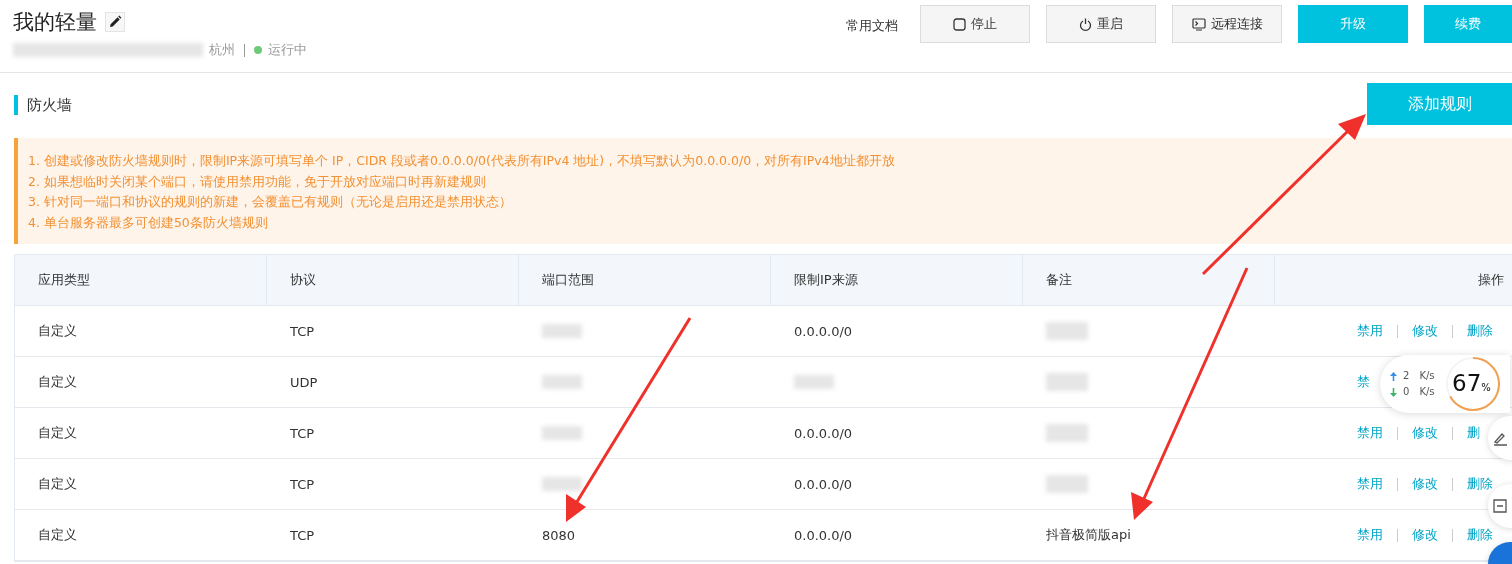 Image resolution: width=1512 pixels, height=564 pixels. Describe the element at coordinates (270, 202) in the screenshot. I see `notice-text: 3. 针对同一端口和协议的规则的新建，会覆盖已有规则（无论是启用还是禁用状态）` at that location.